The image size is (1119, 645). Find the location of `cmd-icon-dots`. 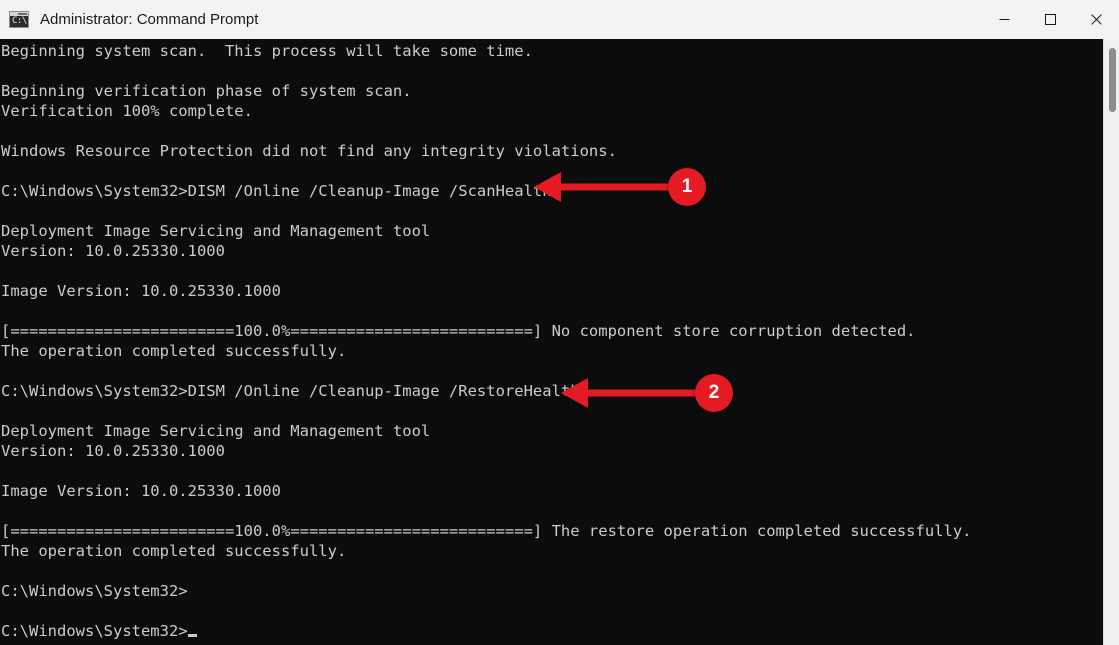

cmd-icon-dots is located at coordinates (22, 14).